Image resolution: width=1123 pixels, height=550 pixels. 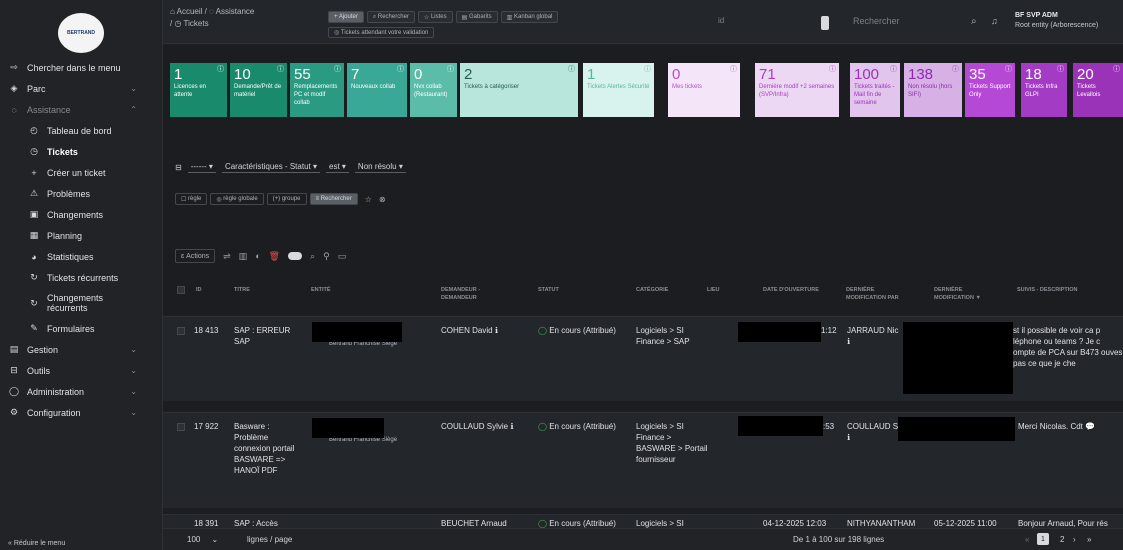 I want to click on sidebar-item-assistance: ◌ Assistance ⌃, so click(x=81, y=109).